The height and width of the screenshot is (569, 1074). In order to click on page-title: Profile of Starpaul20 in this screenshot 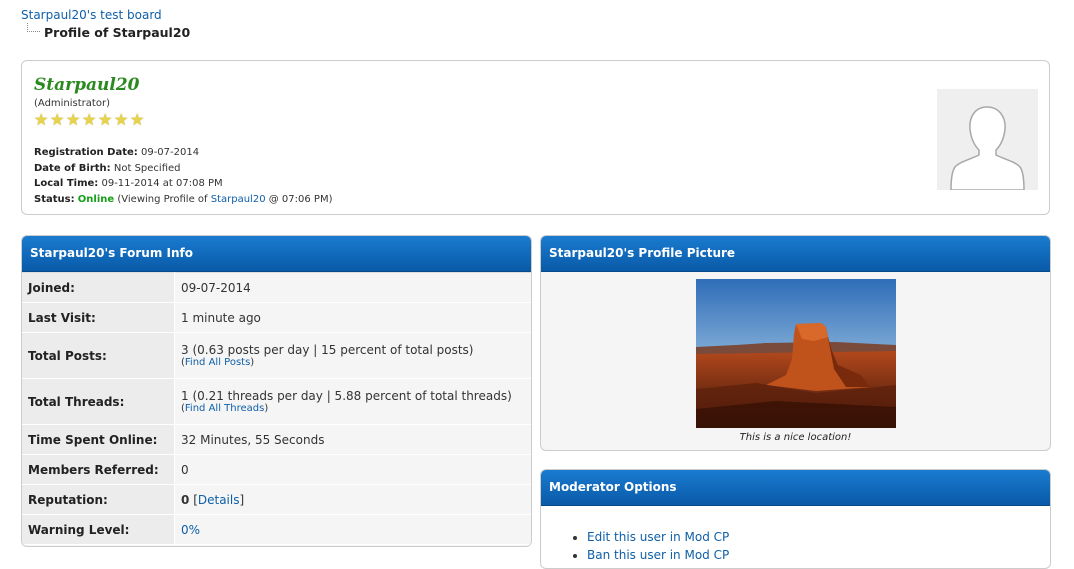, I will do `click(117, 32)`.